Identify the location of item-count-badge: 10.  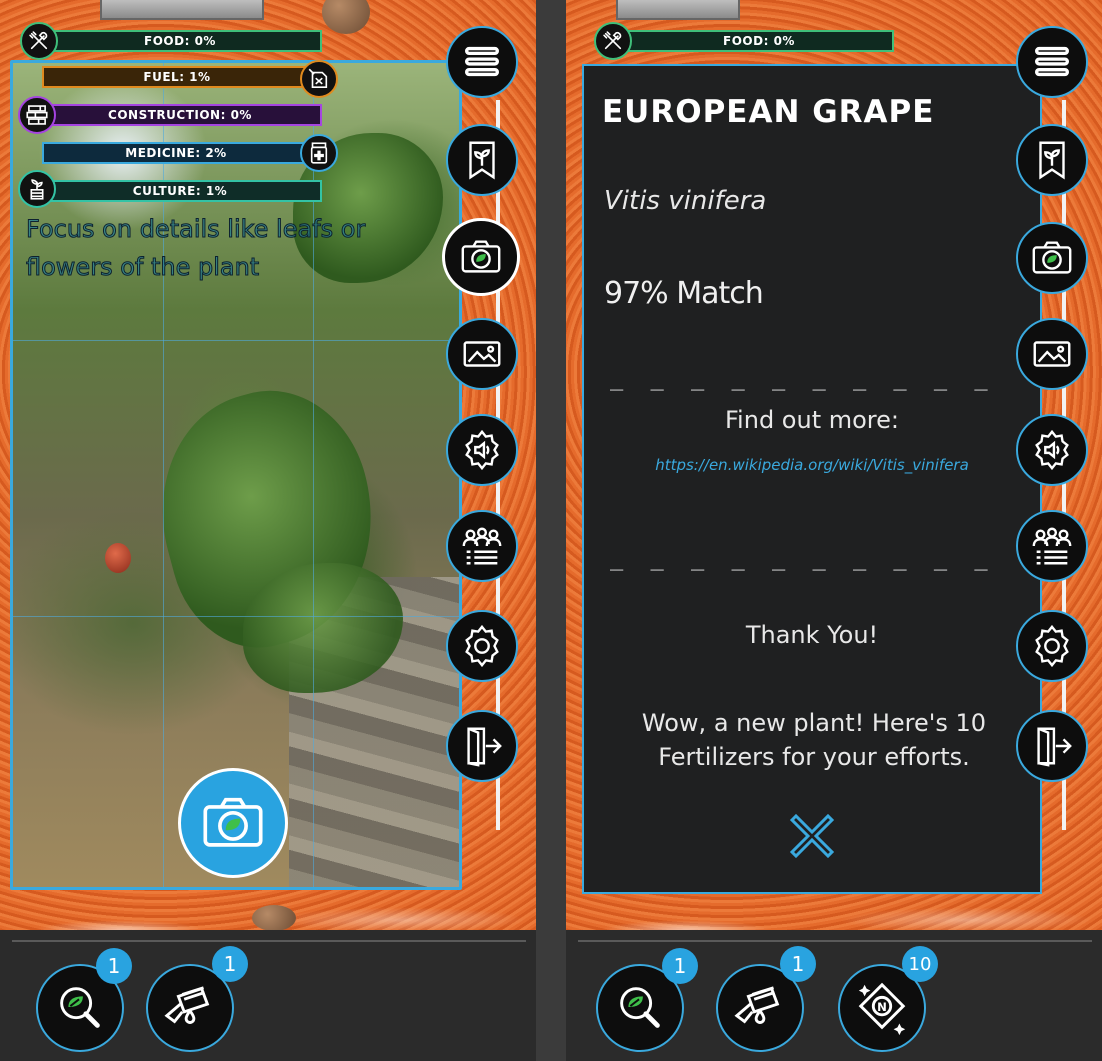
(920, 964).